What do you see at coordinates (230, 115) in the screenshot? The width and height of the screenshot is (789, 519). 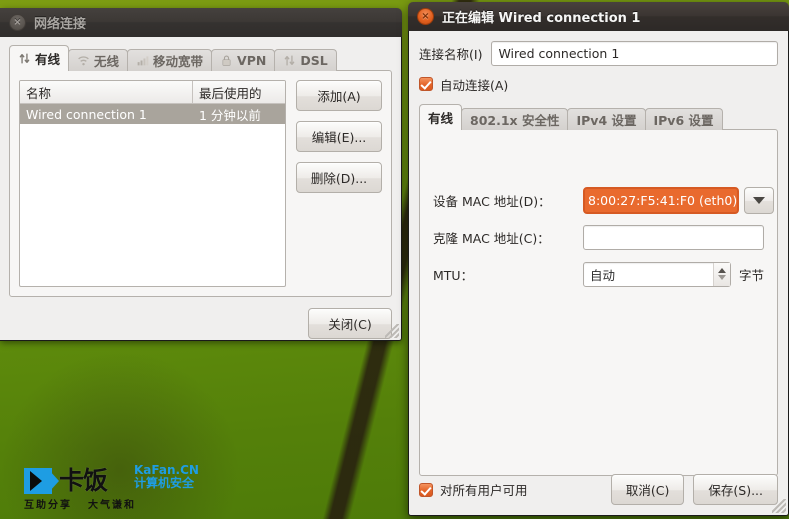 I see `row-last-used: 1 分钟以前` at bounding box center [230, 115].